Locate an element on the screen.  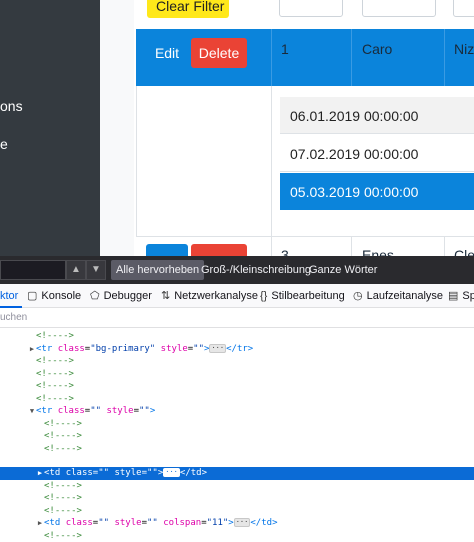
tab-style-editor: {} Stilbearbeitung is located at coordinates (302, 296).